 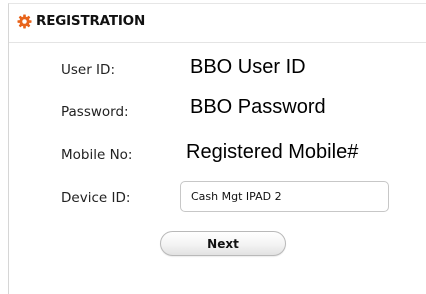 I want to click on device-id-label: Device ID:, so click(x=96, y=198).